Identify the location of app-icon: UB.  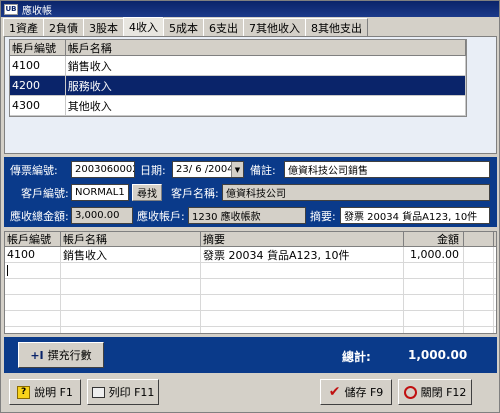
(11, 9).